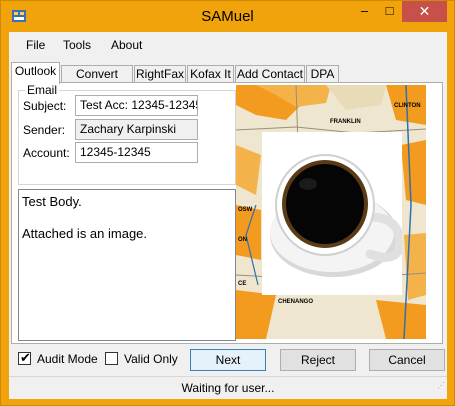 This screenshot has width=455, height=406. Describe the element at coordinates (42, 90) in the screenshot. I see `email-group-label: Email` at that location.